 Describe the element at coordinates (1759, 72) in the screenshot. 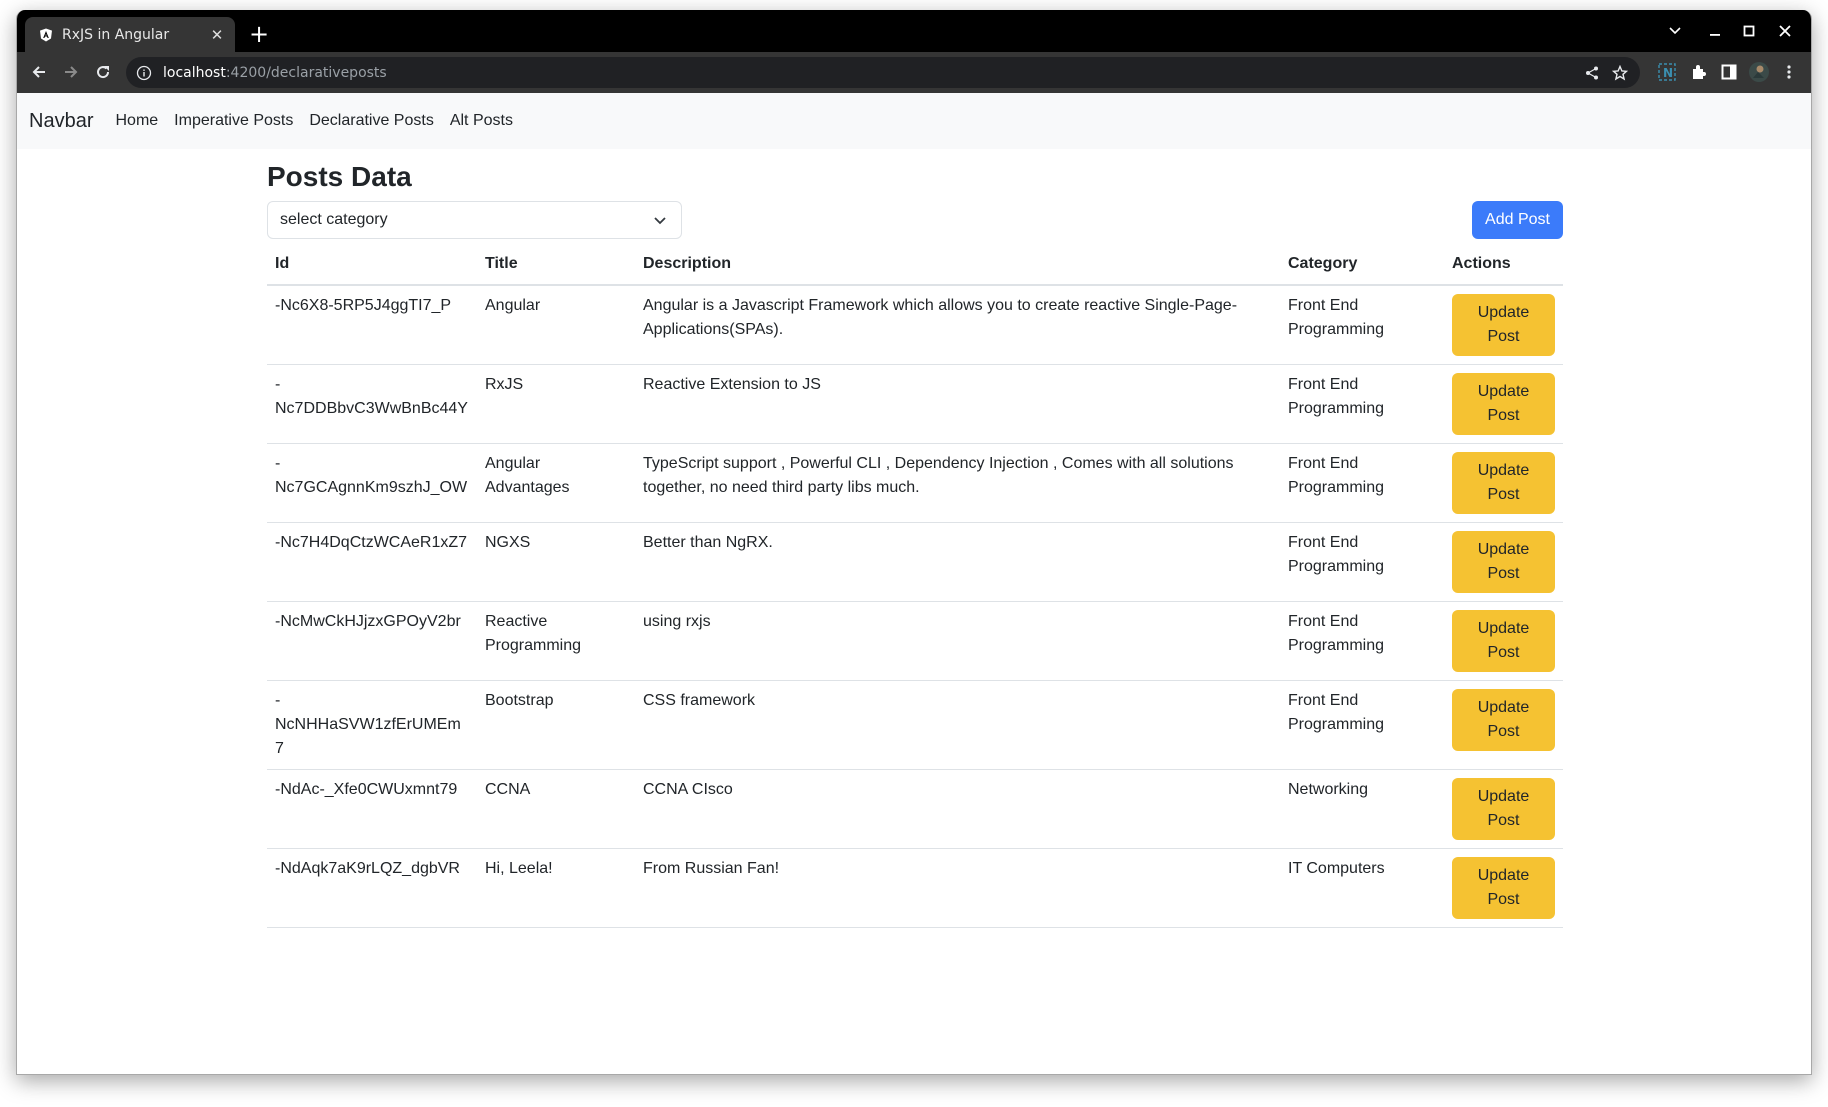

I see `profile-avatar` at that location.